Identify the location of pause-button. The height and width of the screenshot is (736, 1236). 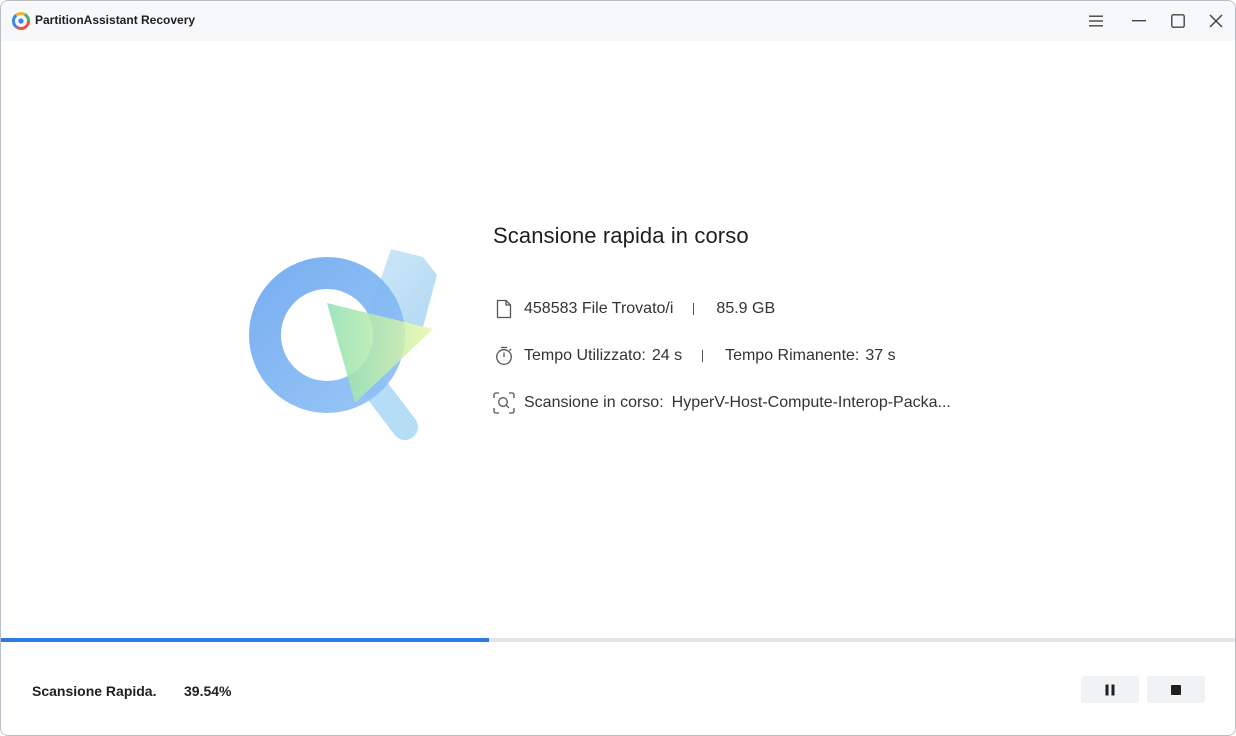
(1110, 689).